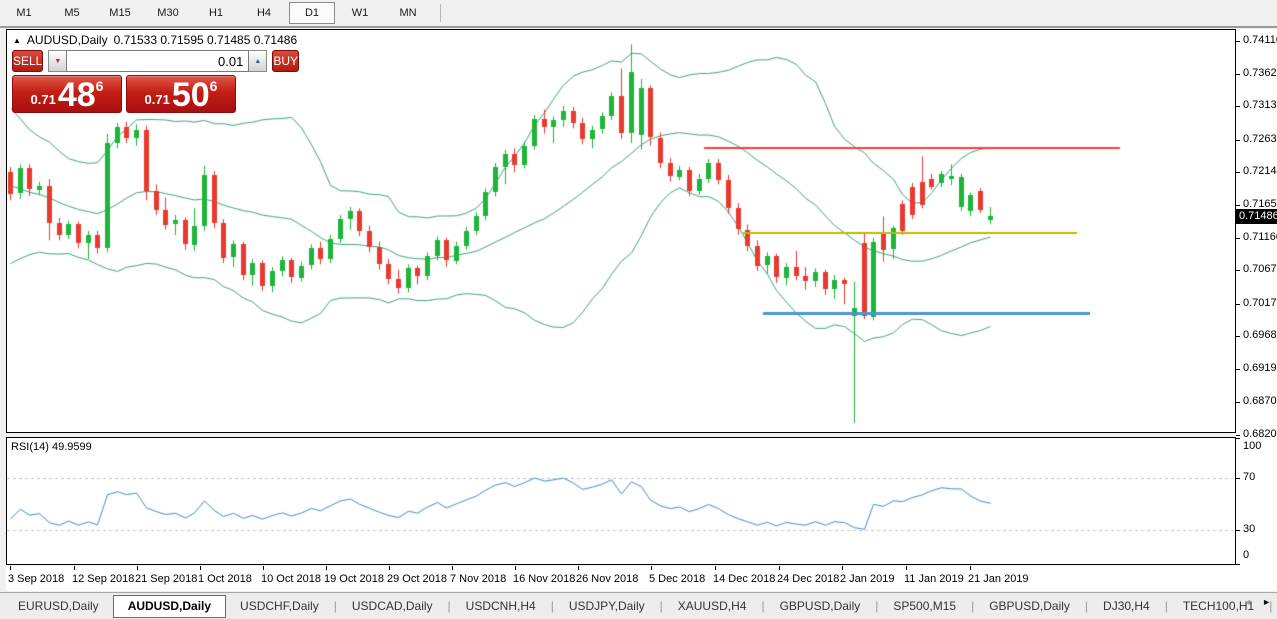  What do you see at coordinates (279, 606) in the screenshot?
I see `chart-tab-usdchf-daily: USDCHF,Daily` at bounding box center [279, 606].